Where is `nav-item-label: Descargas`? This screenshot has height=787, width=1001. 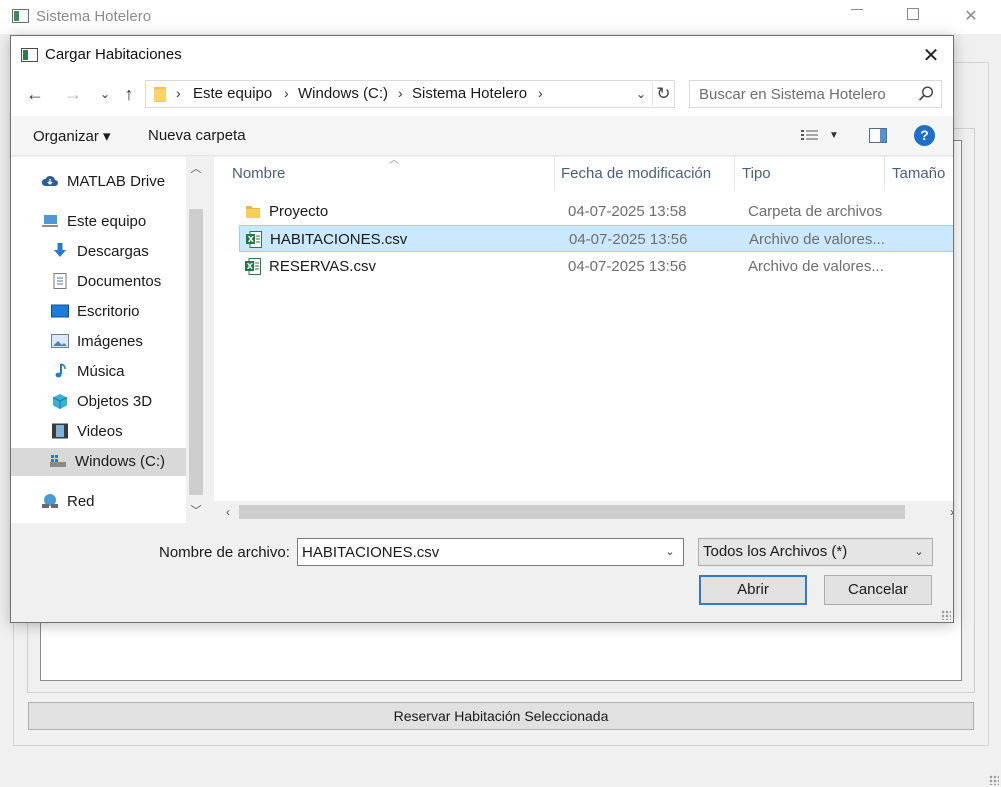
nav-item-label: Descargas is located at coordinates (113, 251).